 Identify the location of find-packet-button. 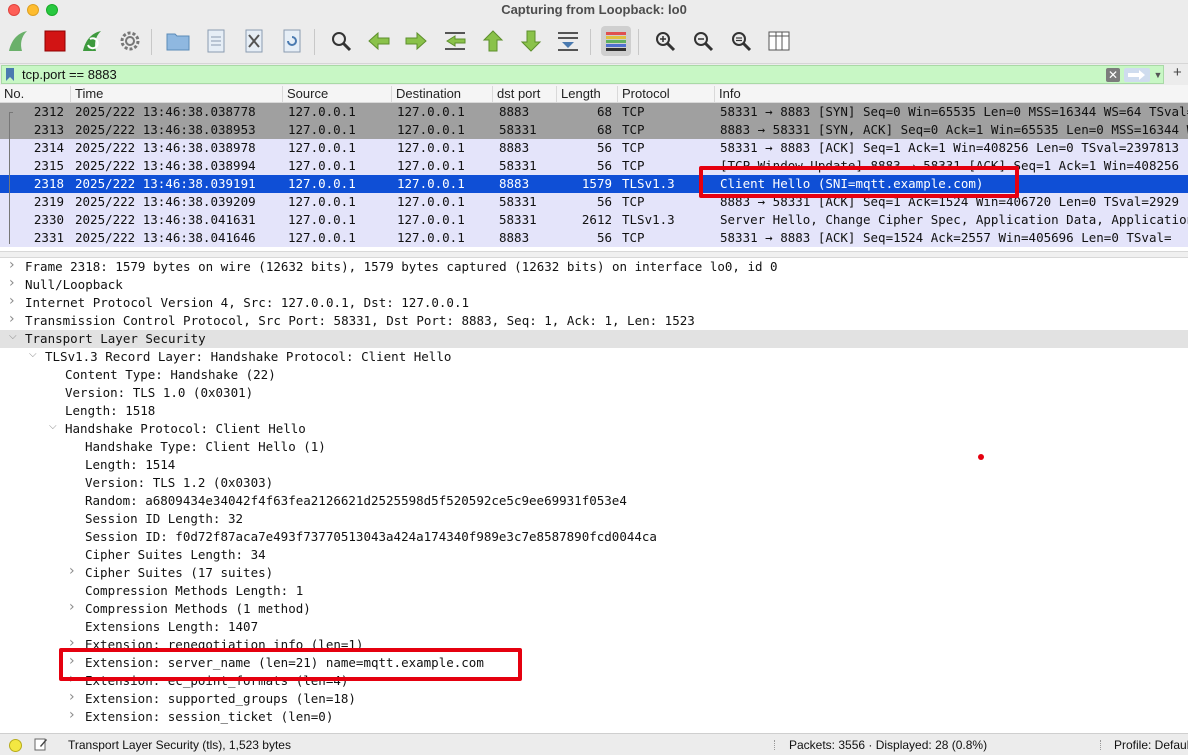
(341, 41).